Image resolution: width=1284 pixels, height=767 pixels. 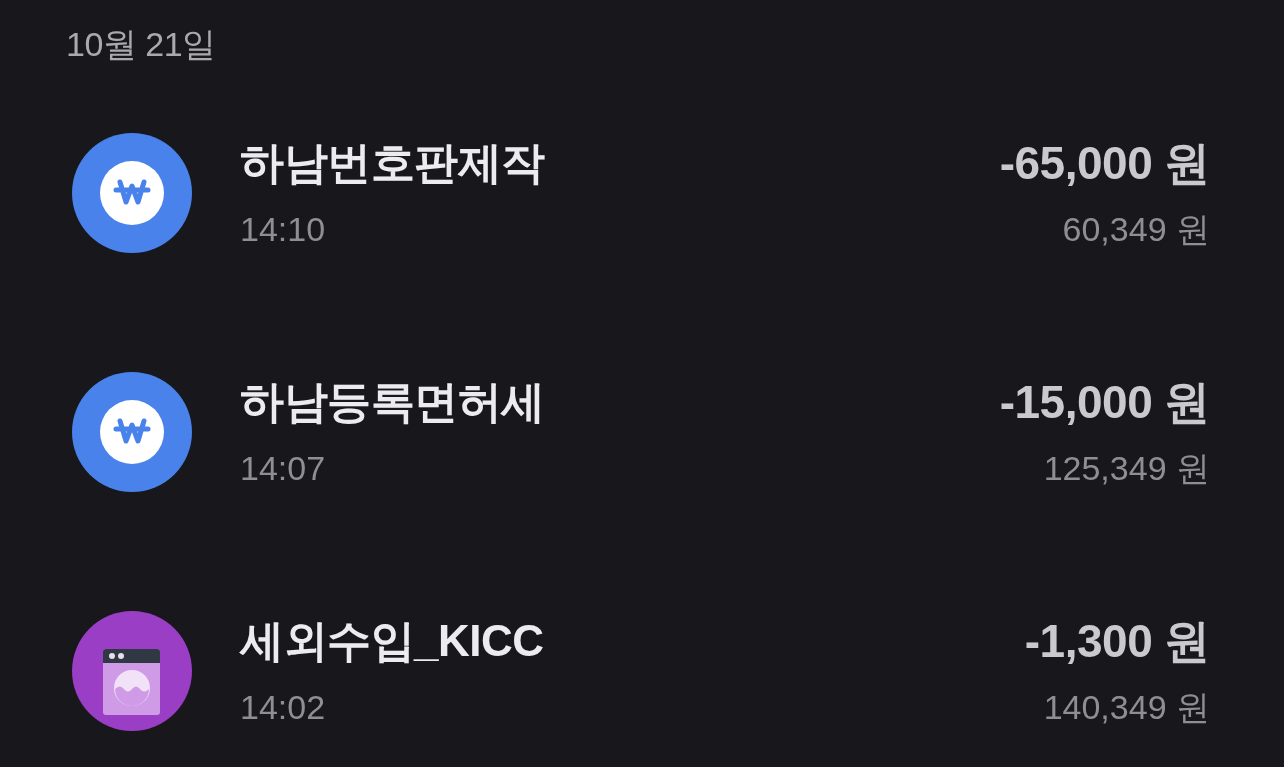 What do you see at coordinates (283, 468) in the screenshot?
I see `transaction-time: 14:07` at bounding box center [283, 468].